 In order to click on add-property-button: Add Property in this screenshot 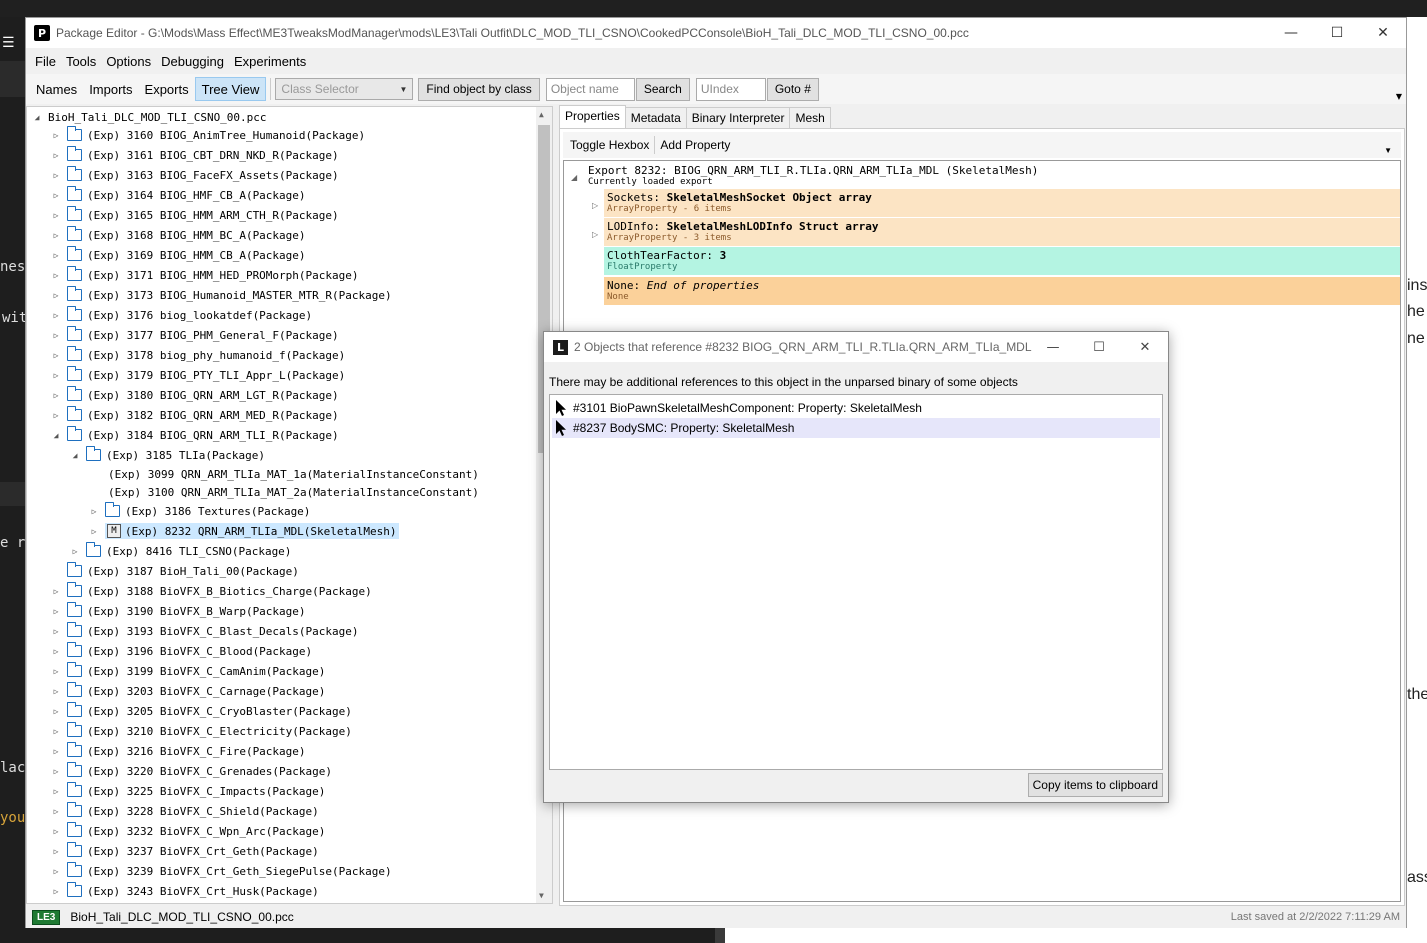, I will do `click(695, 145)`.